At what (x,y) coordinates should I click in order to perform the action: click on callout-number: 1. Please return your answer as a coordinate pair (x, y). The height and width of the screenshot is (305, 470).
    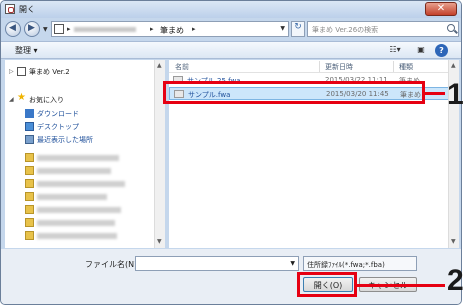
    Looking at the image, I should click on (455, 94).